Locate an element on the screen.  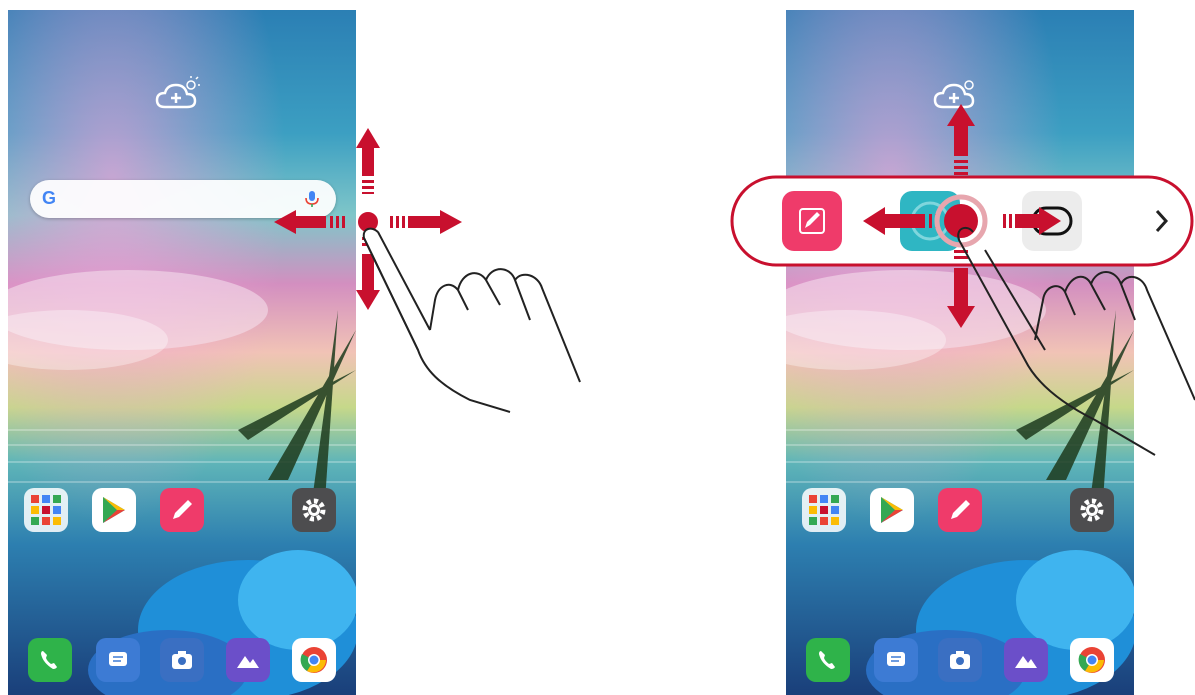
hand-pointer-icon is located at coordinates (471, 320).